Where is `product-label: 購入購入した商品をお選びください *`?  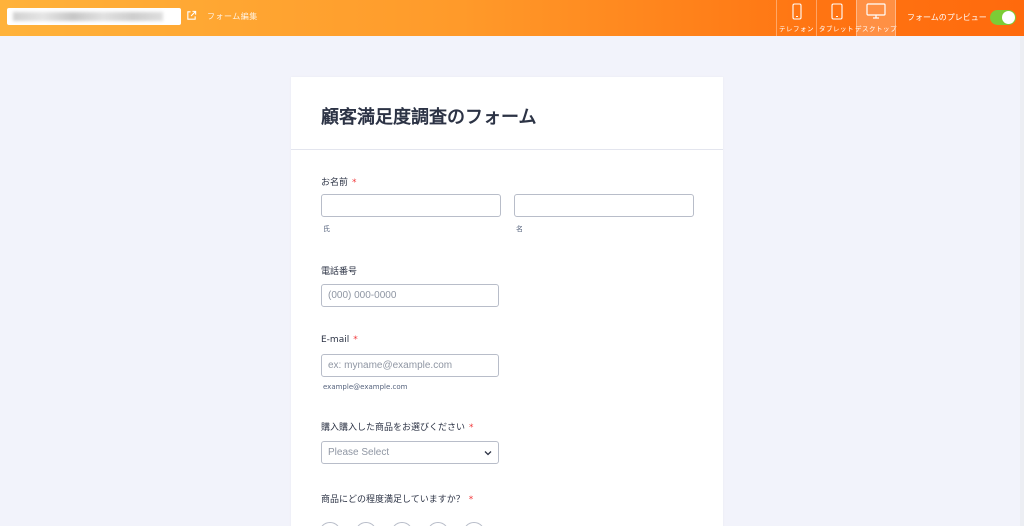 product-label: 購入購入した商品をお選びください * is located at coordinates (411, 426).